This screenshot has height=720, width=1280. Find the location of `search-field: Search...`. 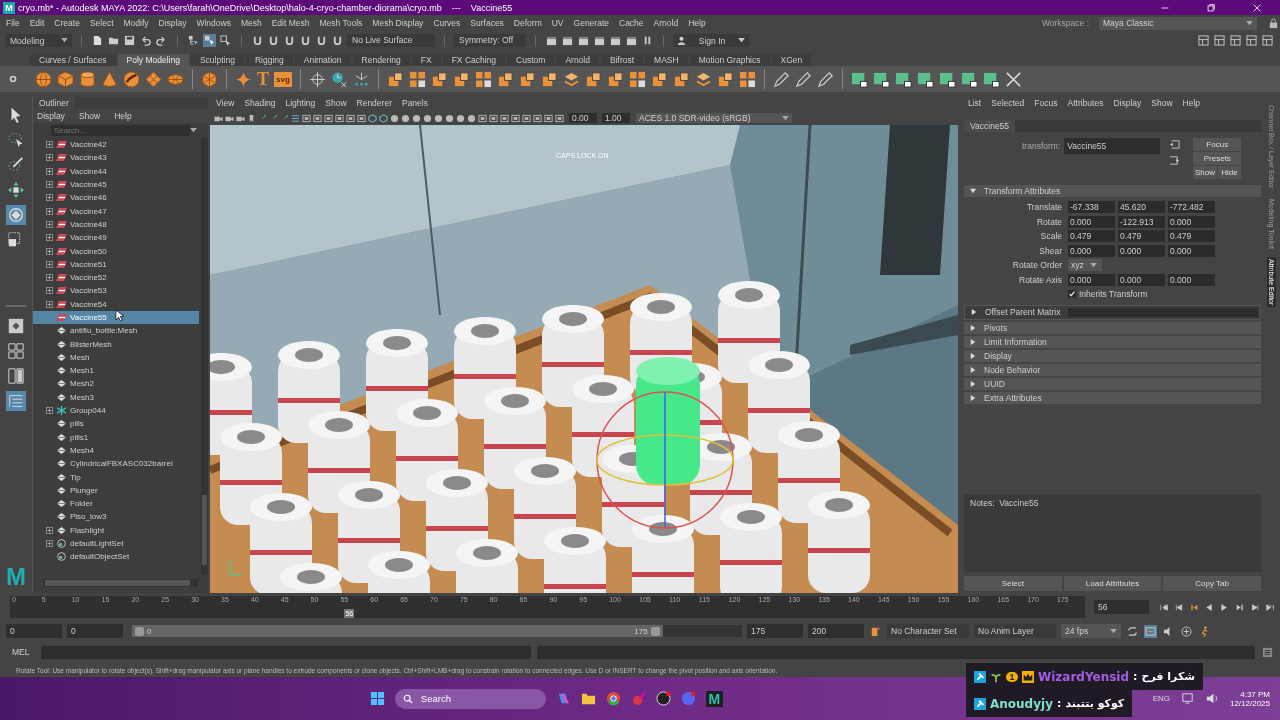

search-field: Search... is located at coordinates (120, 130).